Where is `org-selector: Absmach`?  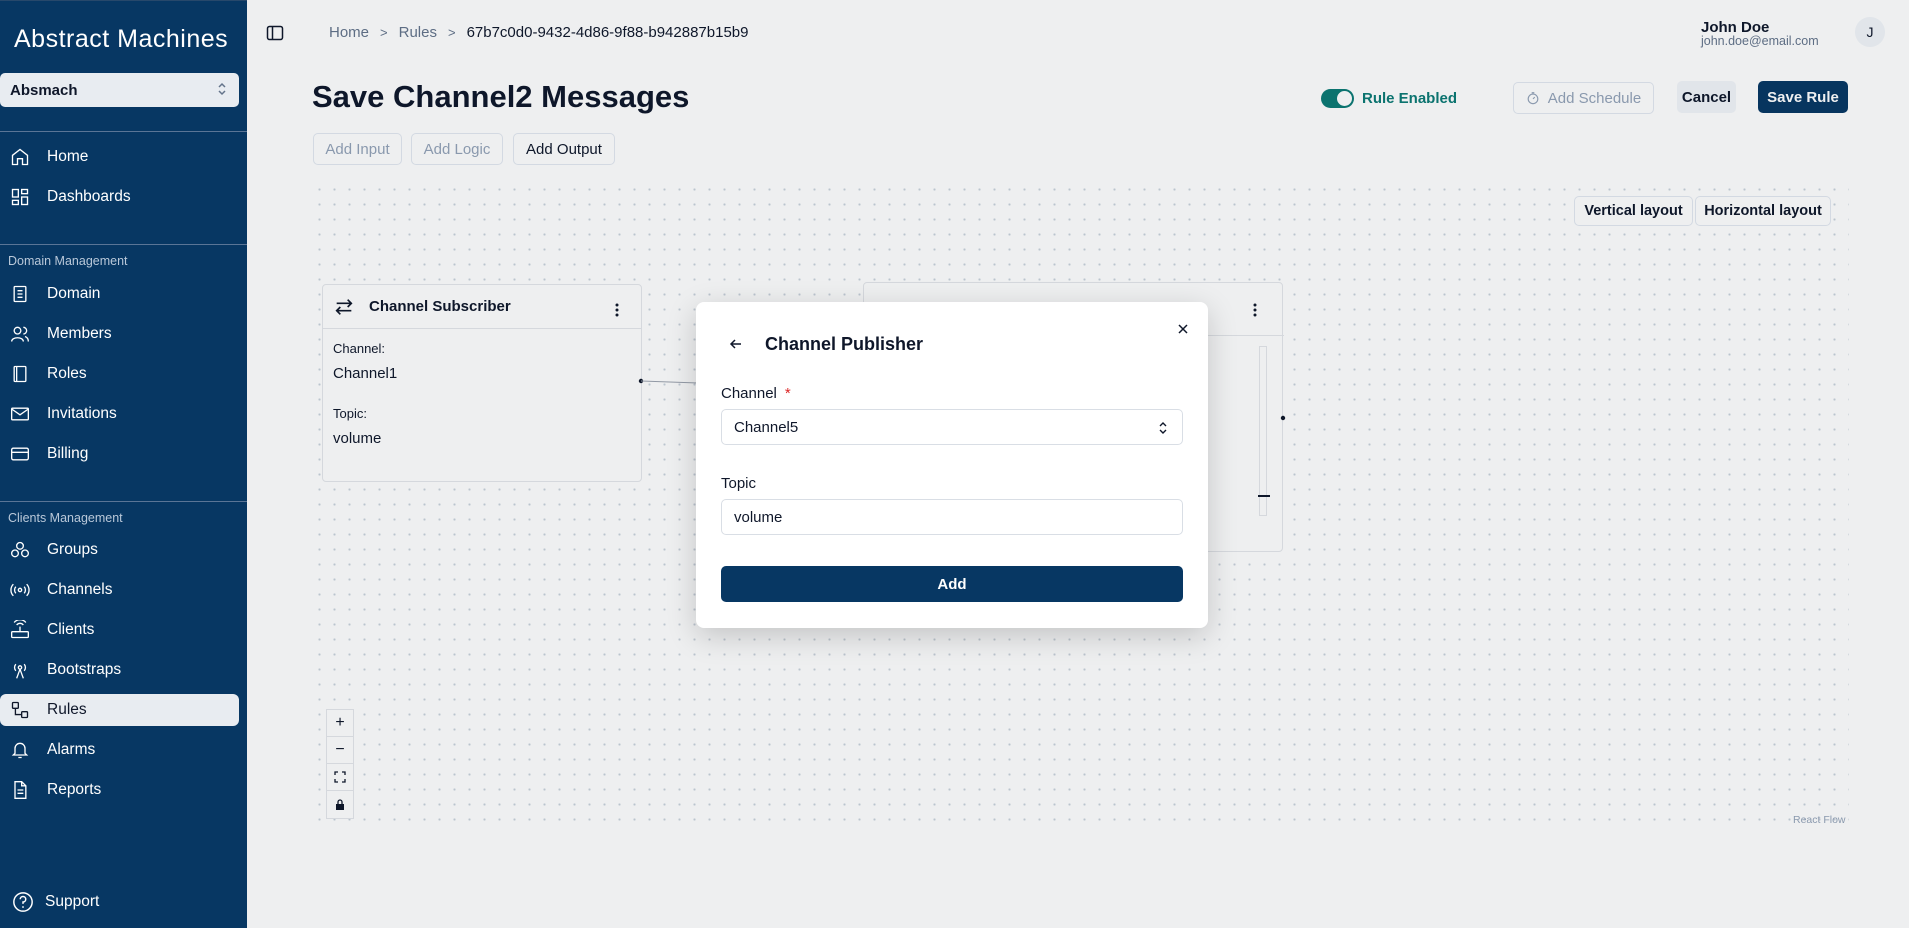 org-selector: Absmach is located at coordinates (119, 90).